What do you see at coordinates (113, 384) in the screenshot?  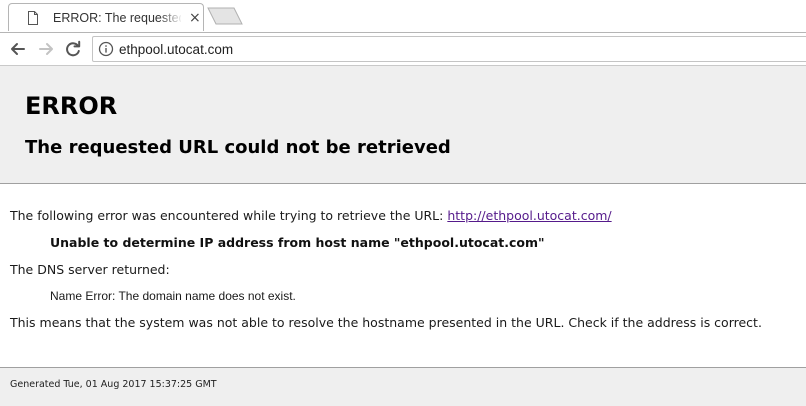 I see `generated-timestamp: Generated Tue, 01 Aug 2017 15:37:25 GMT` at bounding box center [113, 384].